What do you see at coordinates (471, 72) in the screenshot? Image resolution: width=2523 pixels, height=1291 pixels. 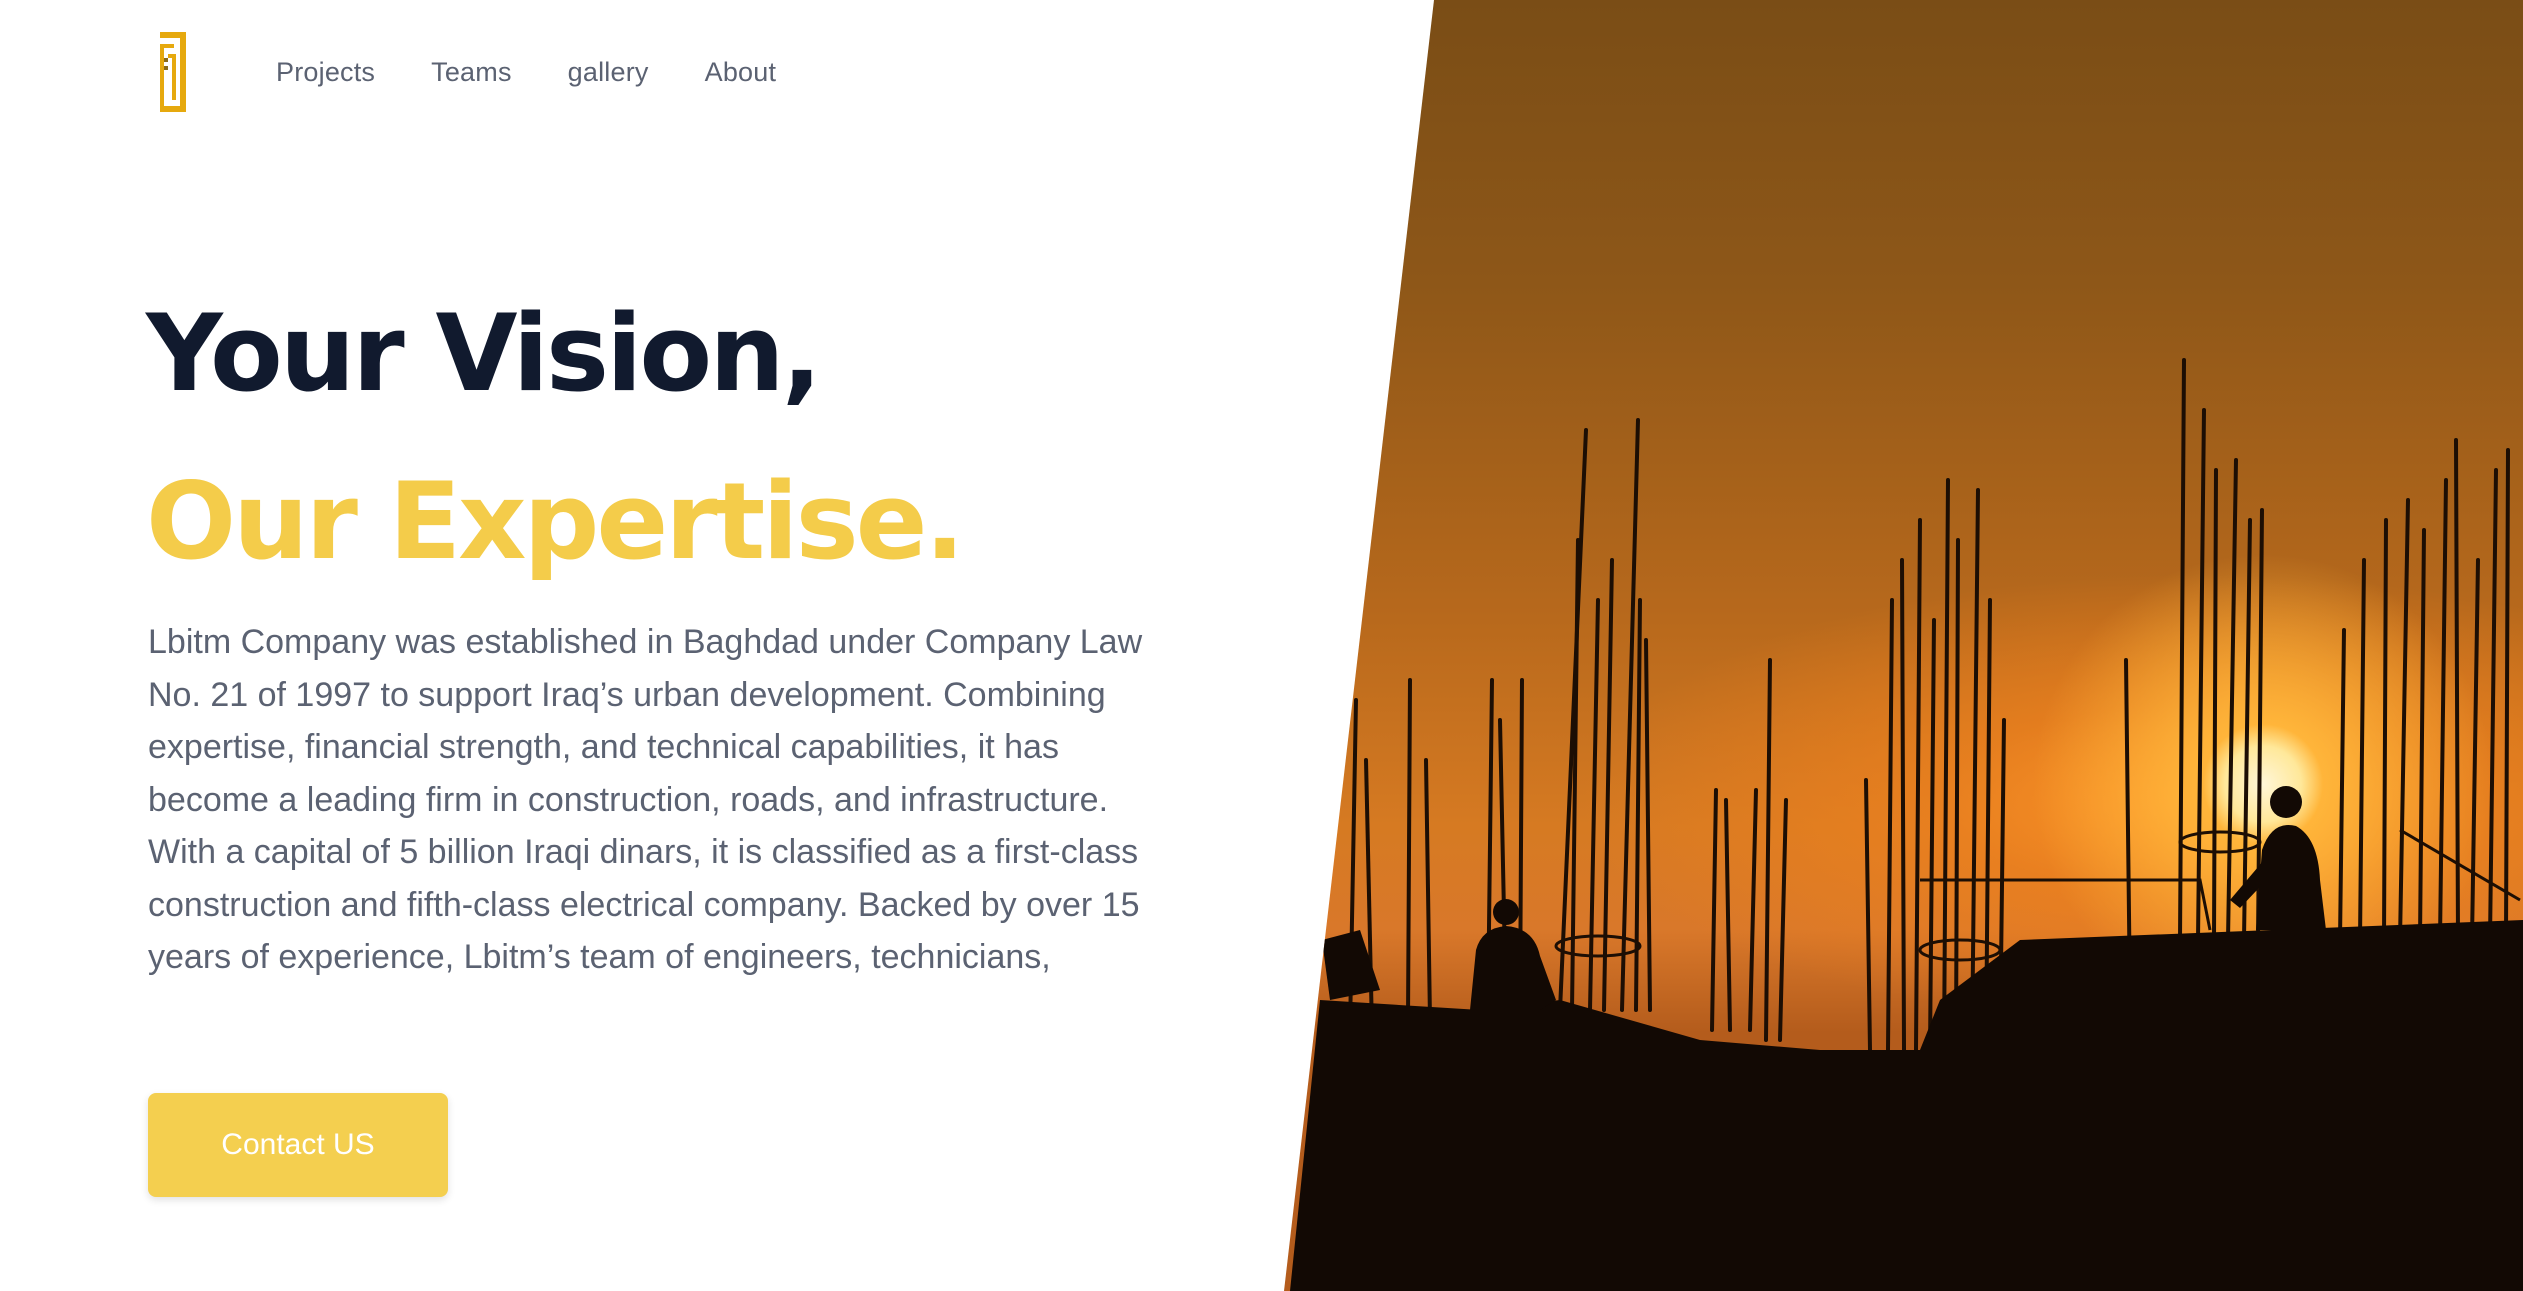 I see `nav-item-teams: Teams` at bounding box center [471, 72].